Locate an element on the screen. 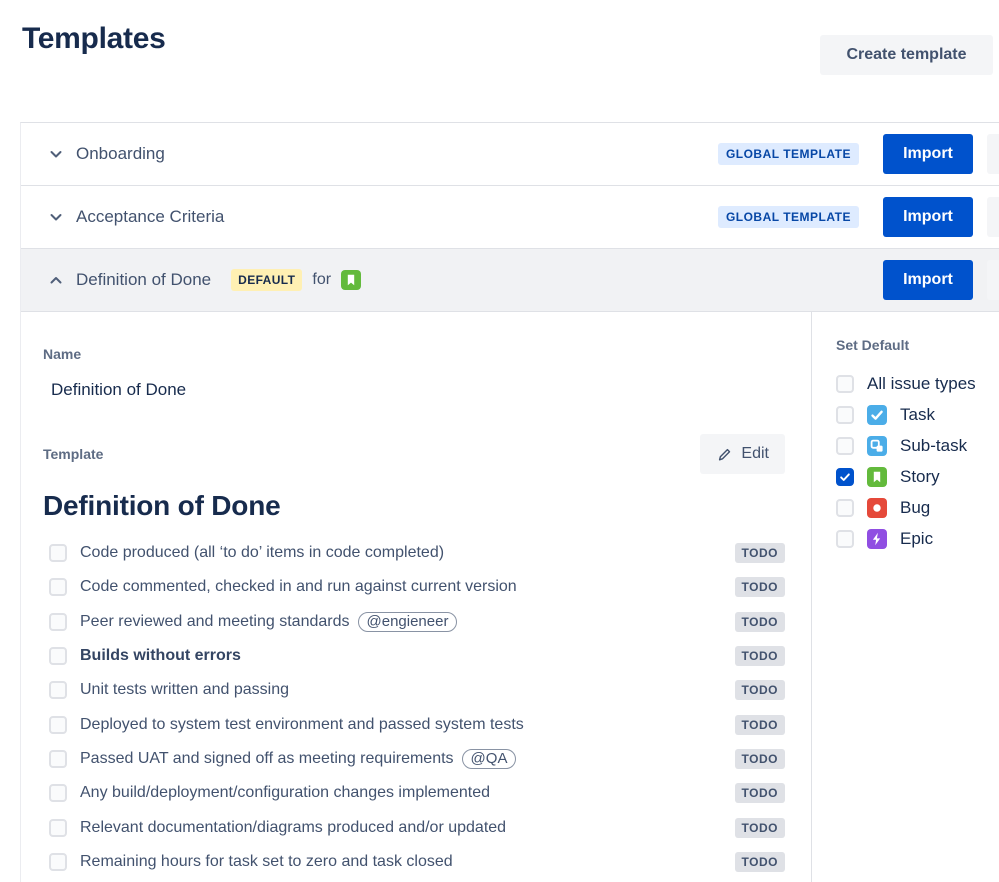 This screenshot has height=882, width=999. issue-type-option: Bug is located at coordinates (917, 507).